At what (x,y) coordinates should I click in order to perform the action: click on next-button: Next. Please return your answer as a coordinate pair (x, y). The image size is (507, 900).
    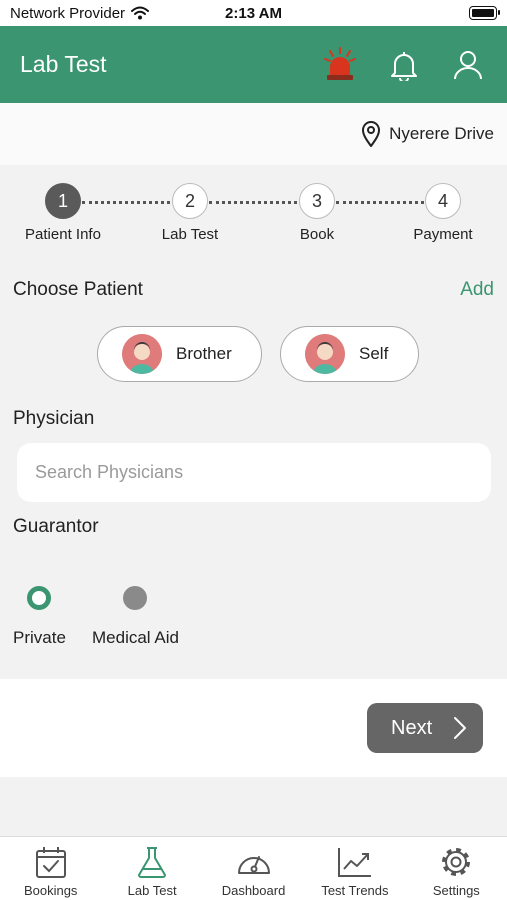
    Looking at the image, I should click on (425, 728).